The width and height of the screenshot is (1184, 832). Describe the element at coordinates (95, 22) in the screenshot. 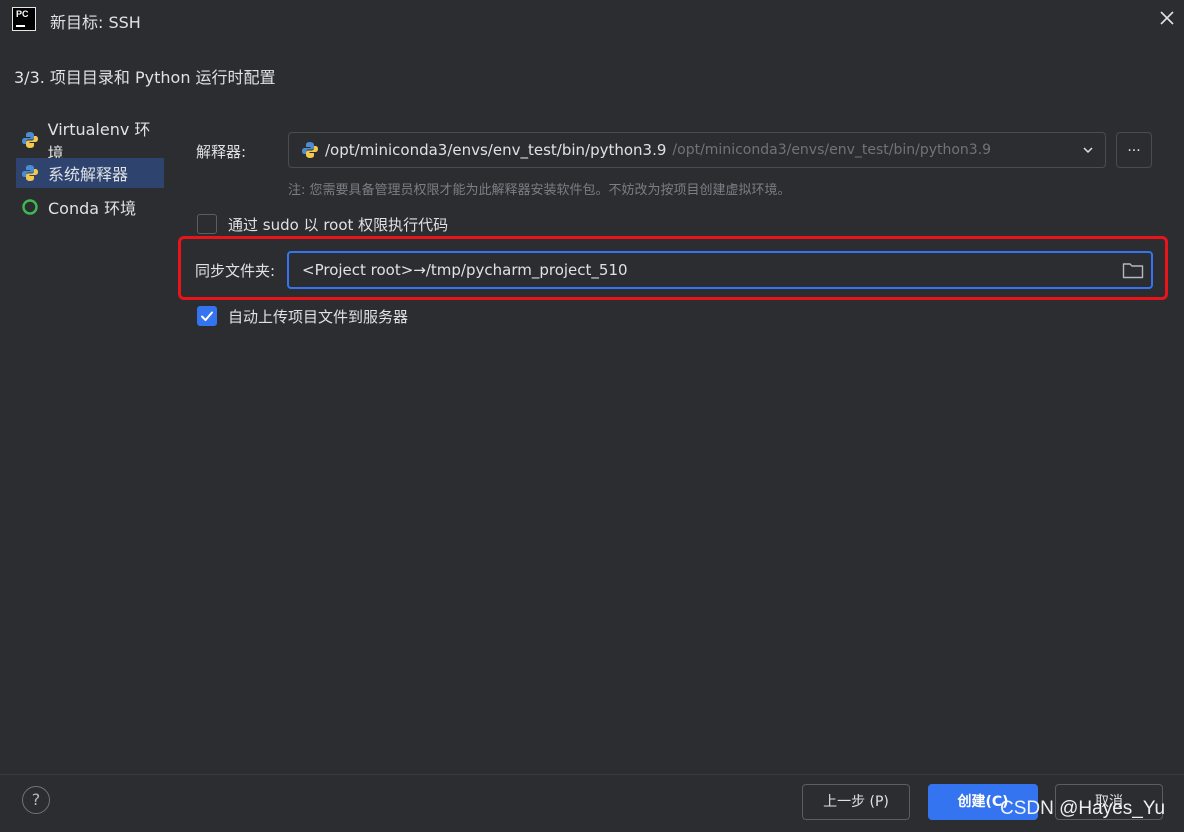

I see `window-title: 新目标: SSH` at that location.